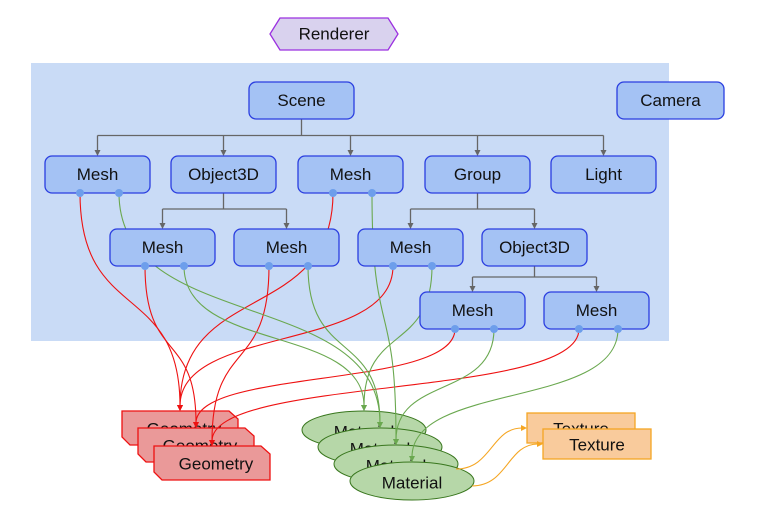 This screenshot has height=515, width=768. Describe the element at coordinates (216, 464) in the screenshot. I see `geometry-label: Geometry` at that location.